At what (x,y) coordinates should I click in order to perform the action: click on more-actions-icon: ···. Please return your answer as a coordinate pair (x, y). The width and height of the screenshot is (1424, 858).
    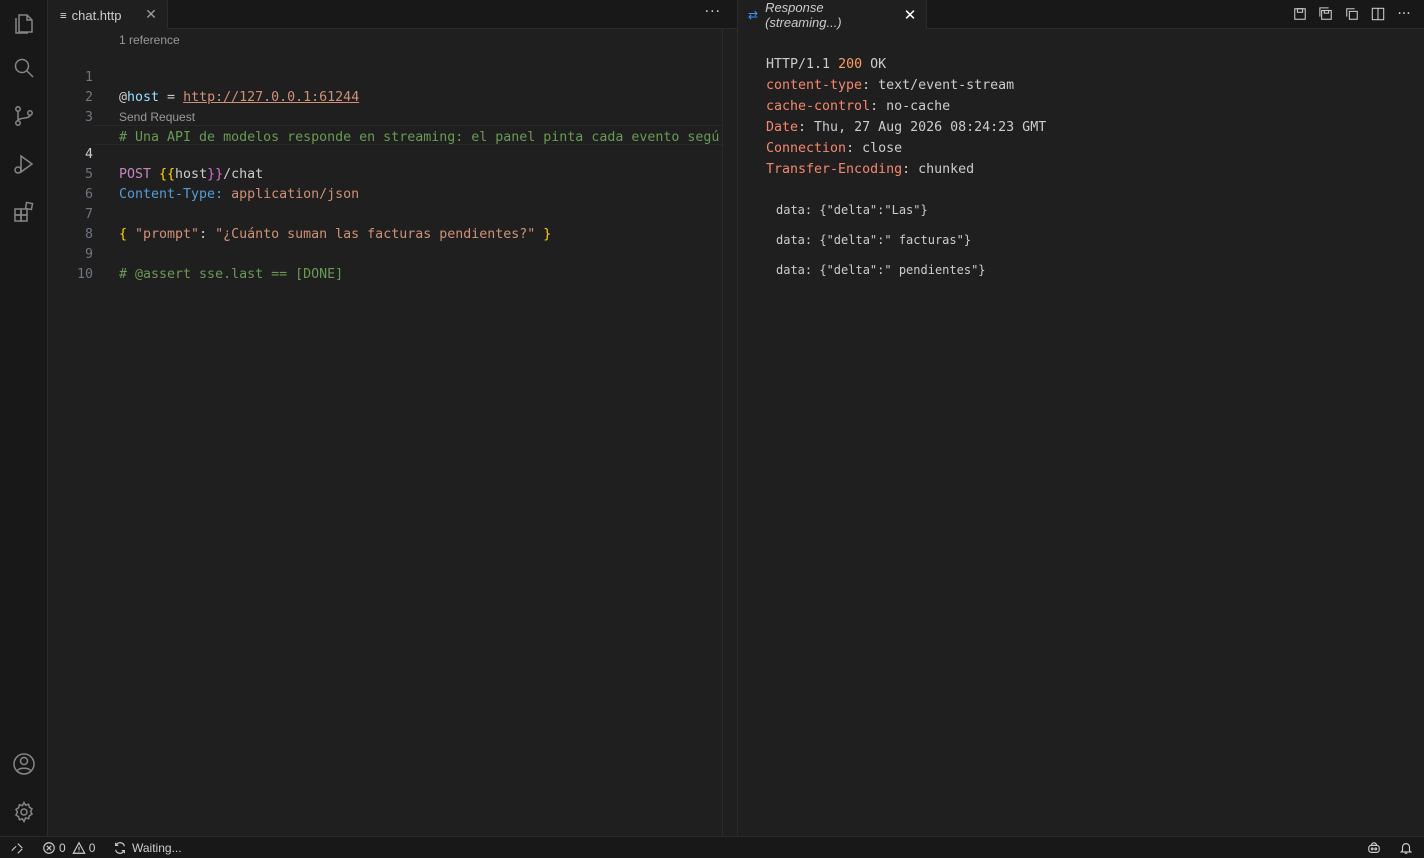
    Looking at the image, I should click on (1404, 14).